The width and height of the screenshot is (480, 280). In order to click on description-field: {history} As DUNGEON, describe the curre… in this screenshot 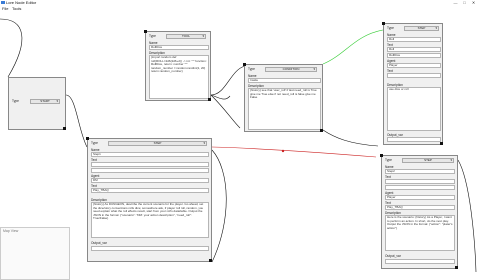, I will do `click(150, 220)`.